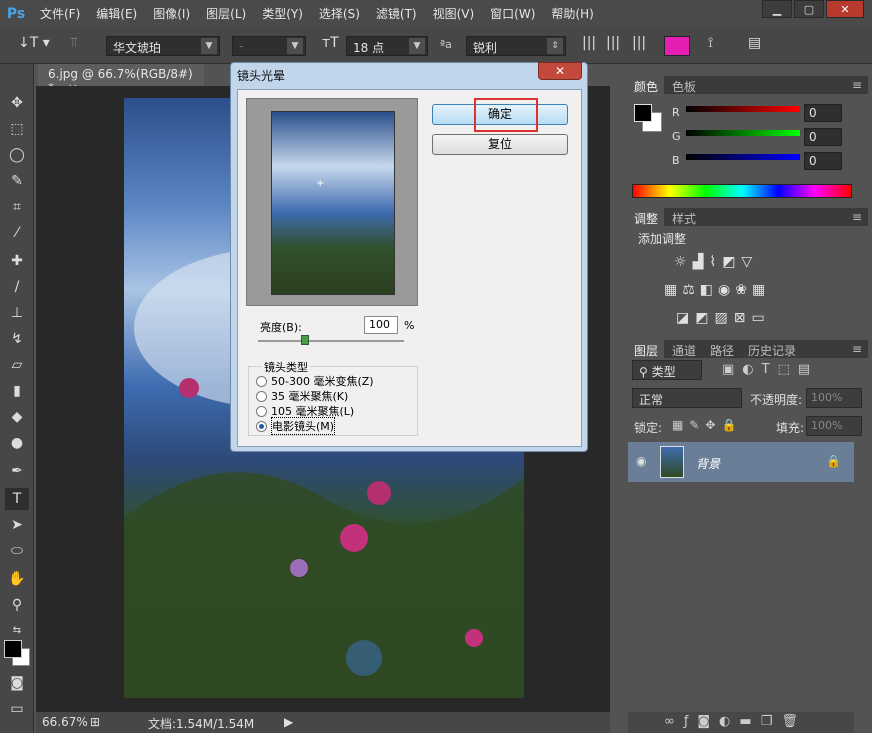 Image resolution: width=872 pixels, height=733 pixels. Describe the element at coordinates (685, 318) in the screenshot. I see `invert-icon: ◪` at that location.